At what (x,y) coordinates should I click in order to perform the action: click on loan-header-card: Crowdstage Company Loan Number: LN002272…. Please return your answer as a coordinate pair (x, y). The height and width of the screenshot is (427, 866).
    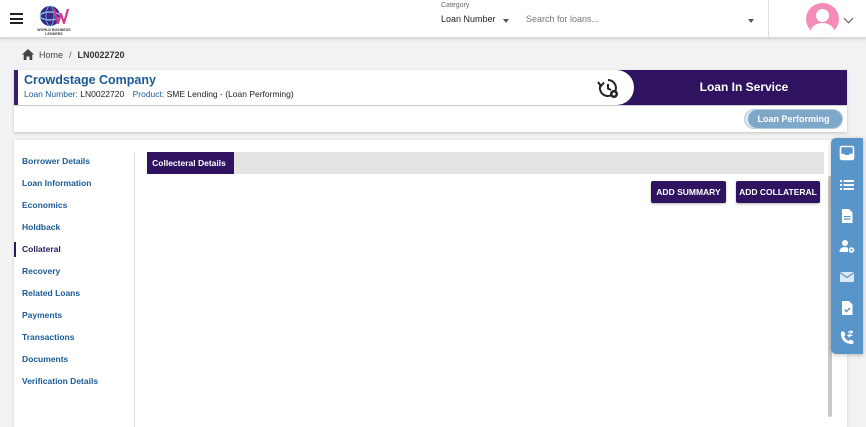
    Looking at the image, I should click on (430, 87).